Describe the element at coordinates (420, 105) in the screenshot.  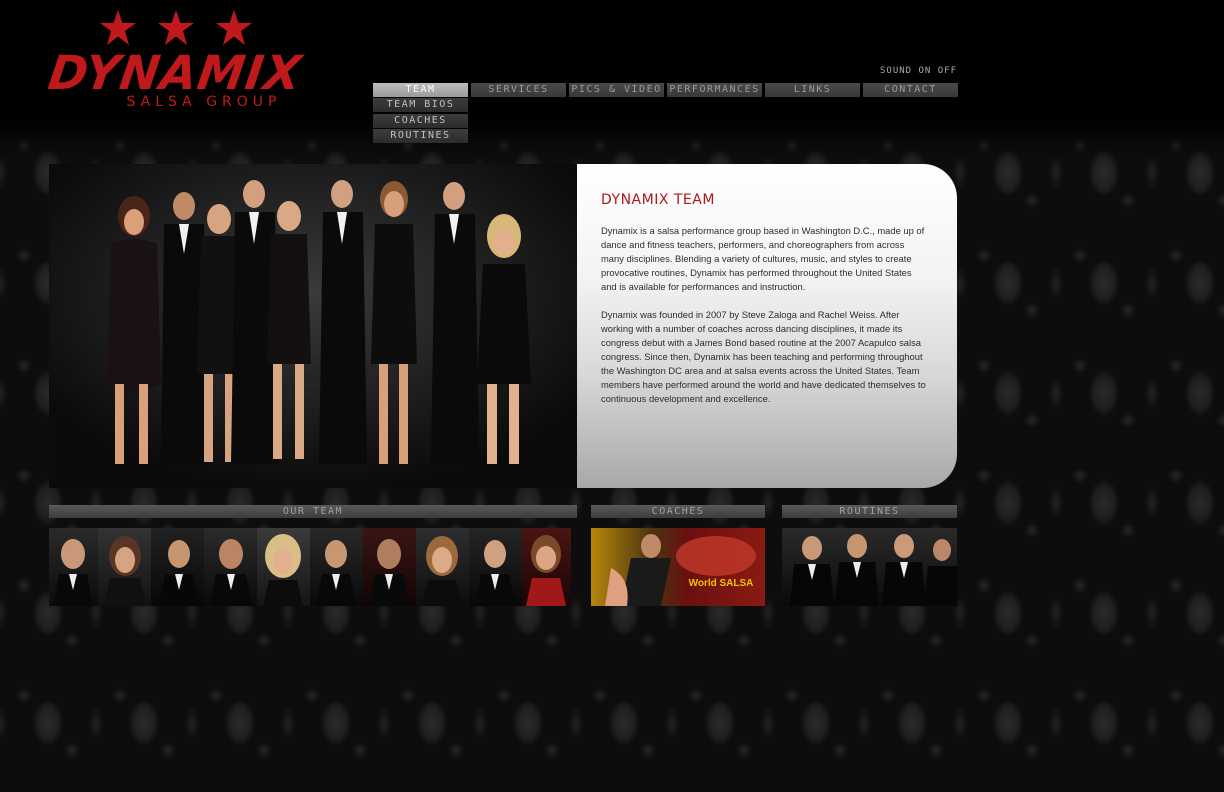
I see `submenu-team-bios: TEAM BIOS` at that location.